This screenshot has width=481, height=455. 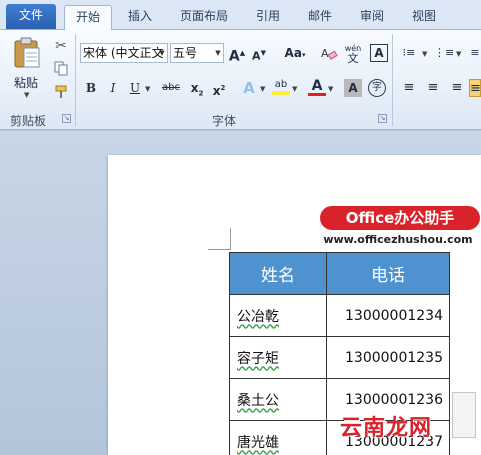 What do you see at coordinates (240, 16) in the screenshot?
I see `ribbon-tab-bar: 文件 开始 插入 页面布局 引用 邮件 审阅 视图` at bounding box center [240, 16].